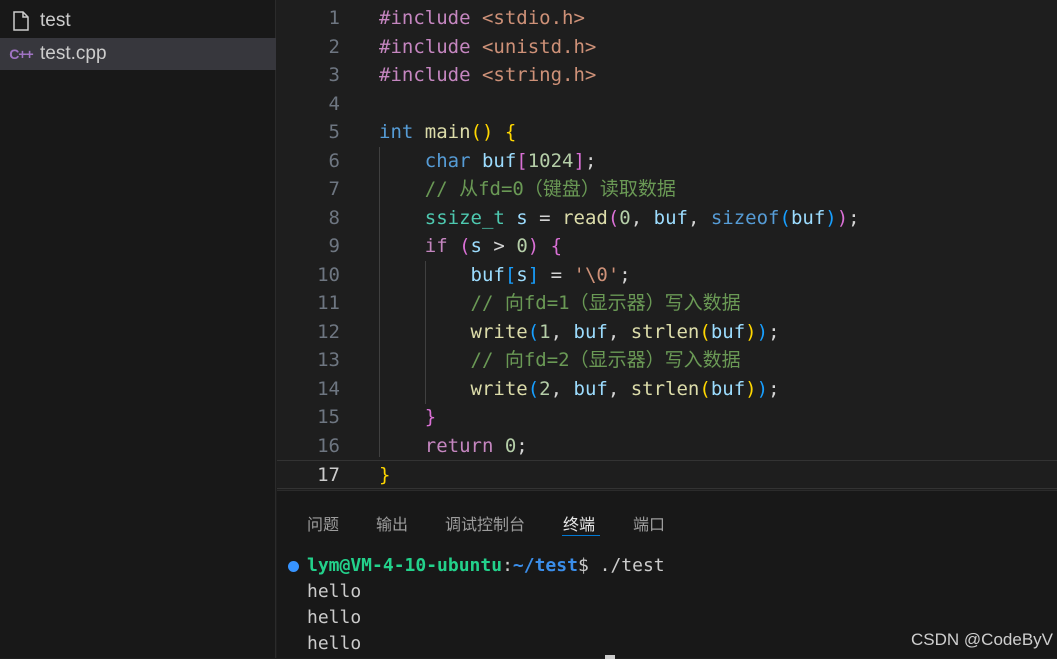  I want to click on code-token: // 向fd=1（显示器）写入数据, so click(560, 303).